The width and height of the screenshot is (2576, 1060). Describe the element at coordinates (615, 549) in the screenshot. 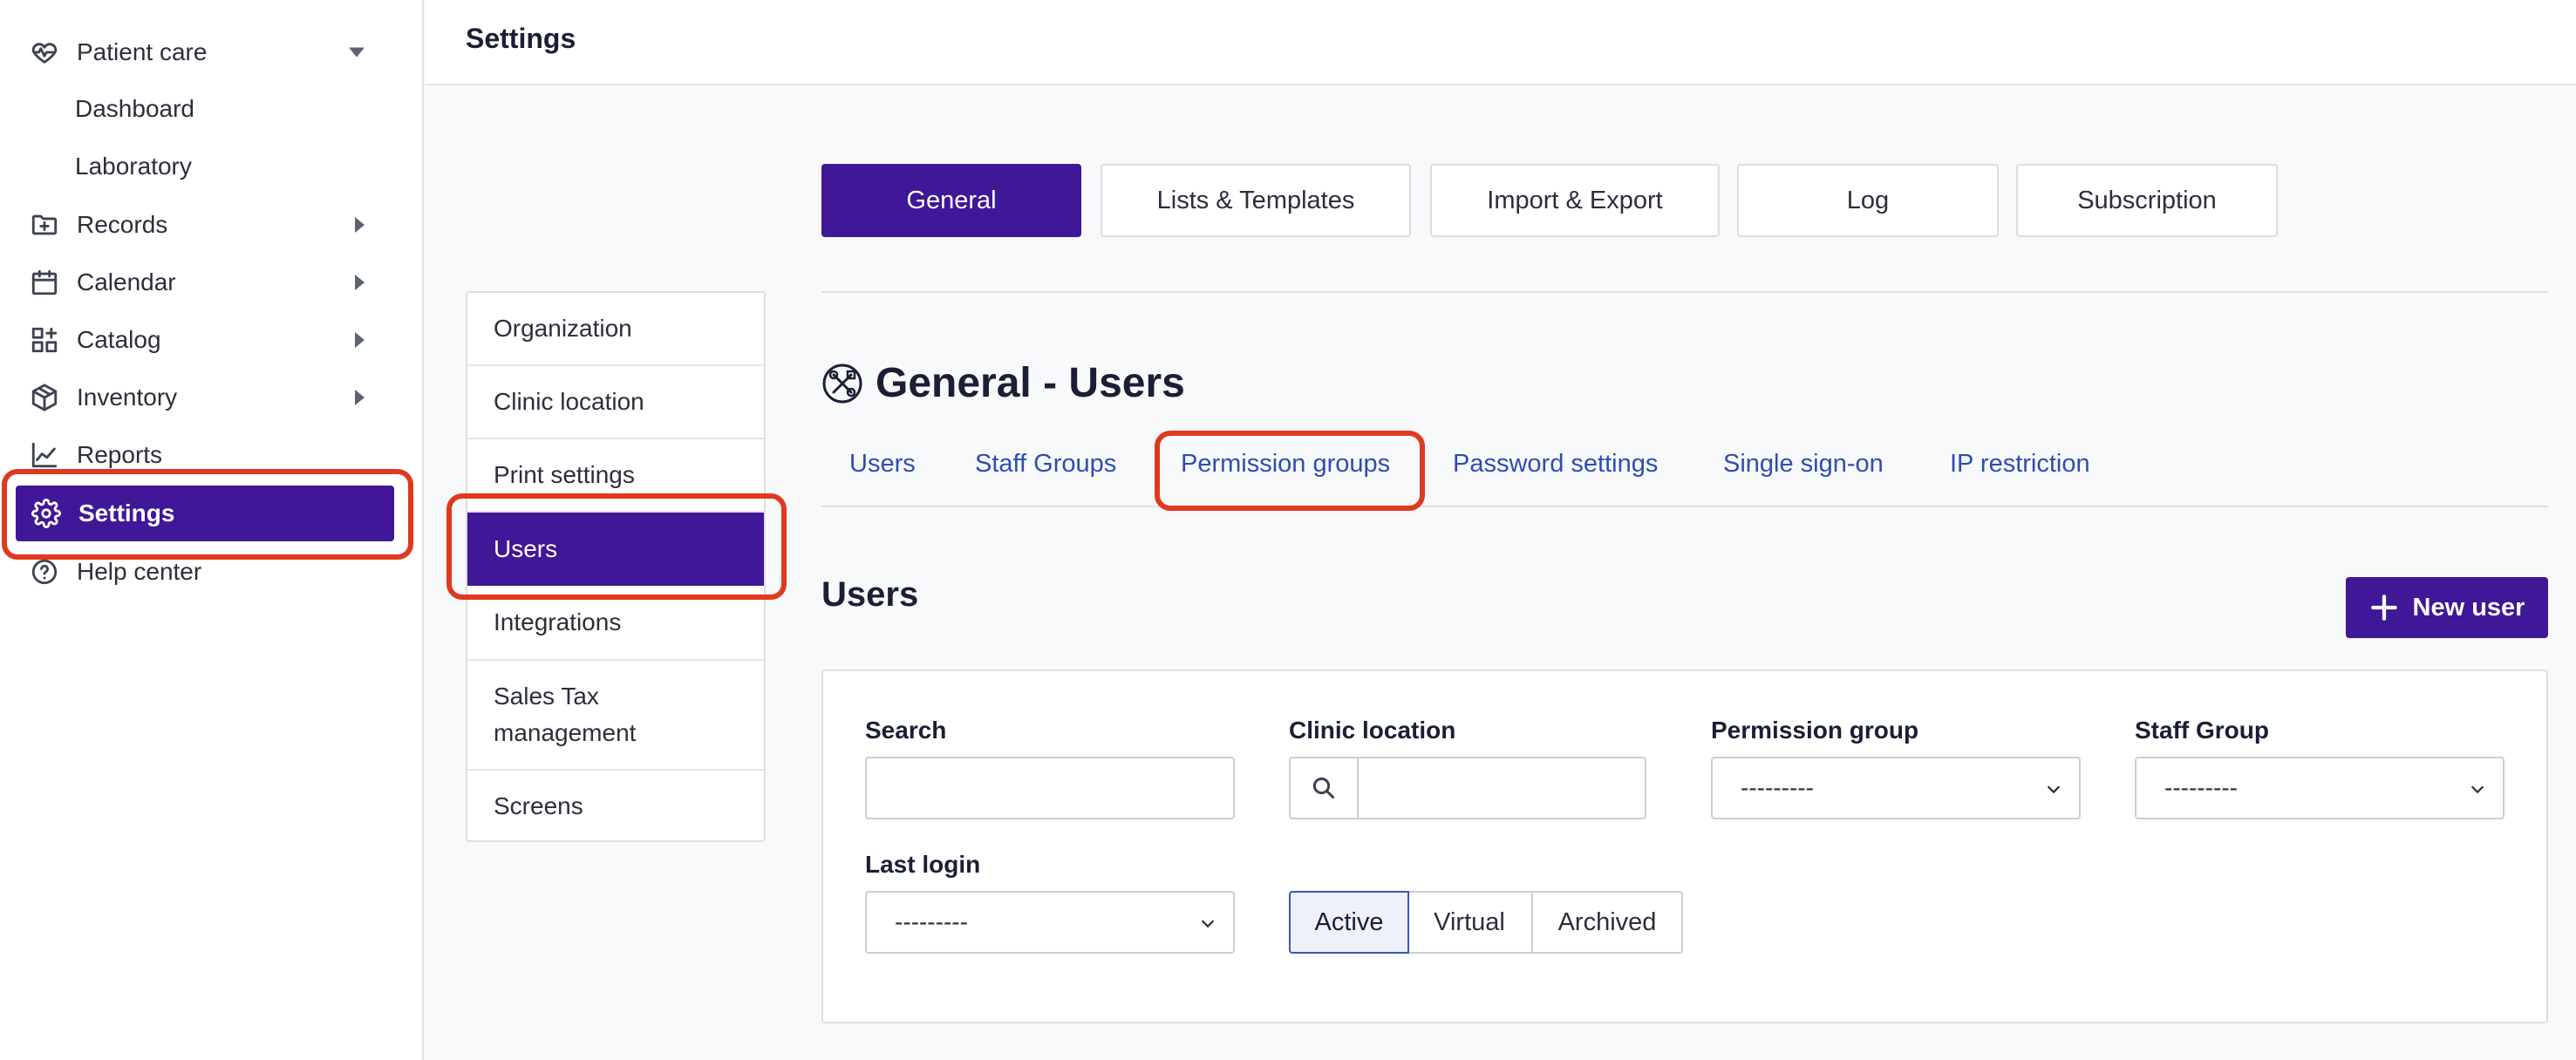

I see `submenu-item-users: Users` at that location.